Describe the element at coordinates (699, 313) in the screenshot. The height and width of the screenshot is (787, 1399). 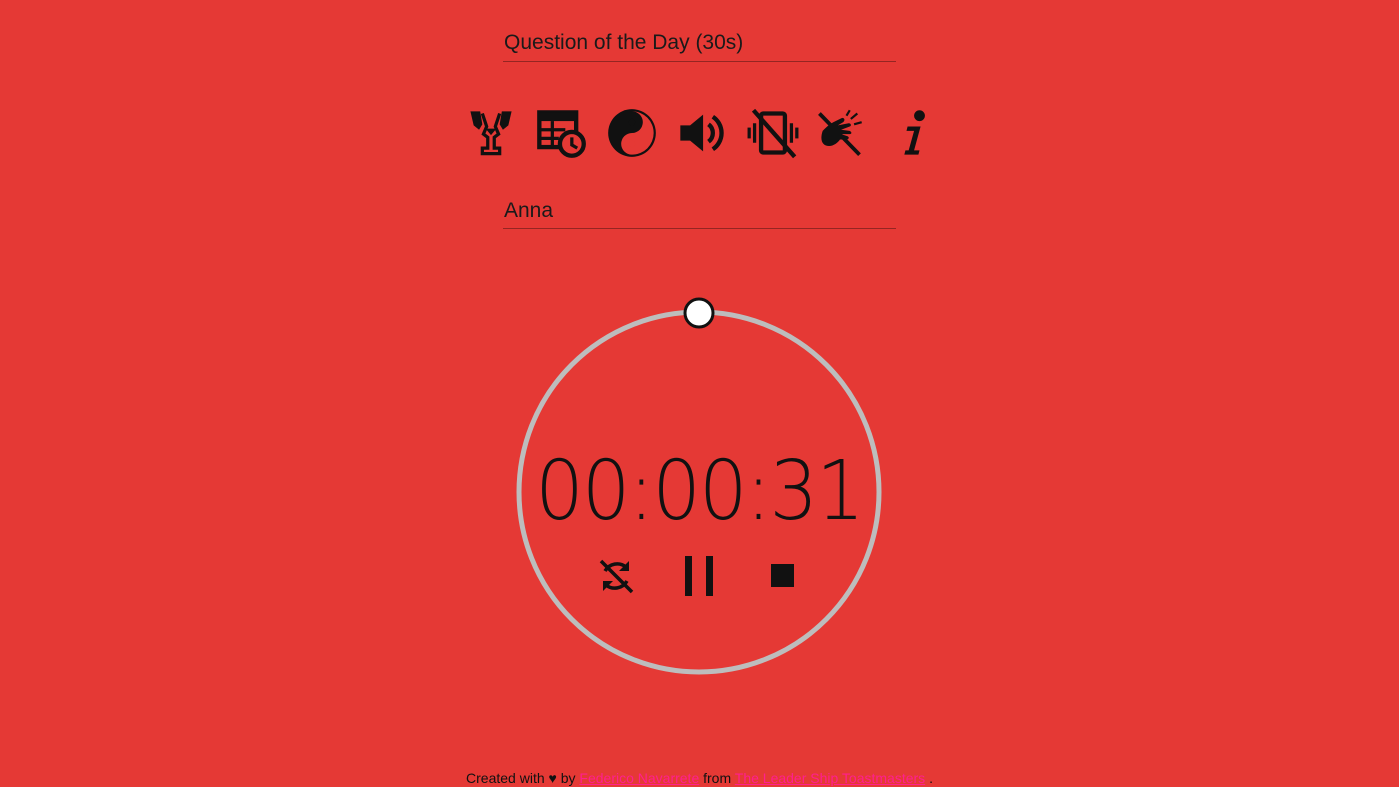
I see `progress-knob` at that location.